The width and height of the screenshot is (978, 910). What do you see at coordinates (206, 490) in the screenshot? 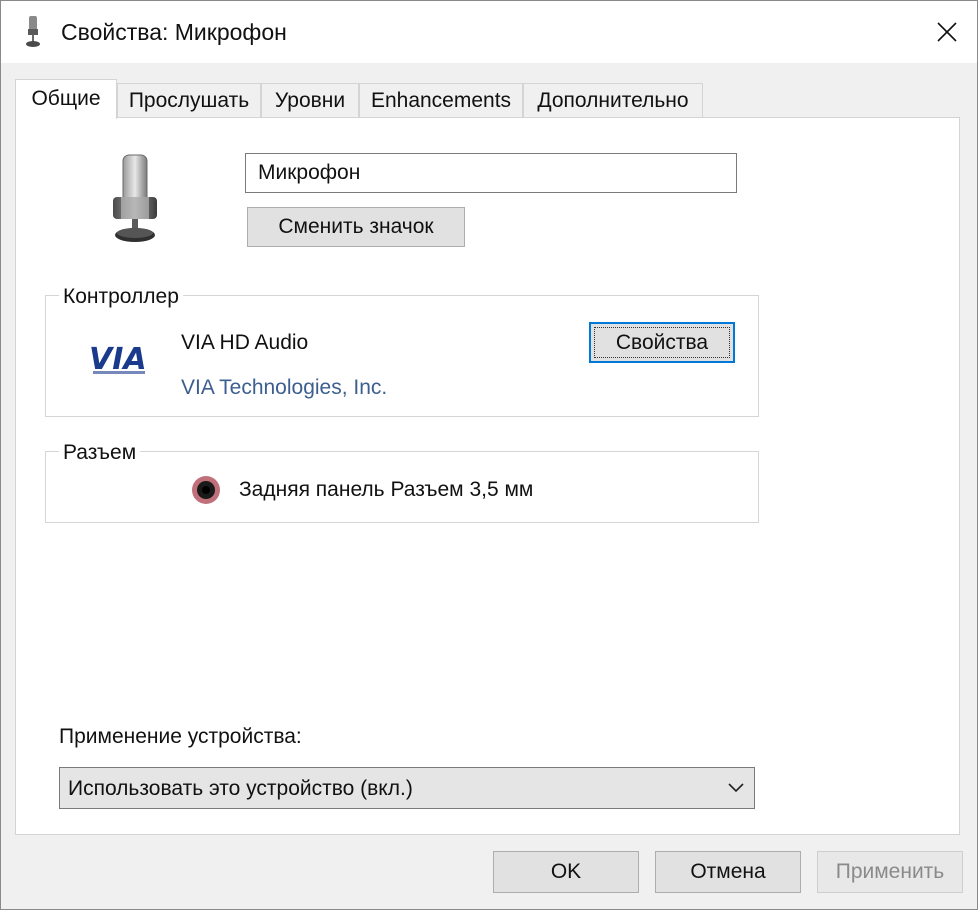
I see `audio-jack-icon` at bounding box center [206, 490].